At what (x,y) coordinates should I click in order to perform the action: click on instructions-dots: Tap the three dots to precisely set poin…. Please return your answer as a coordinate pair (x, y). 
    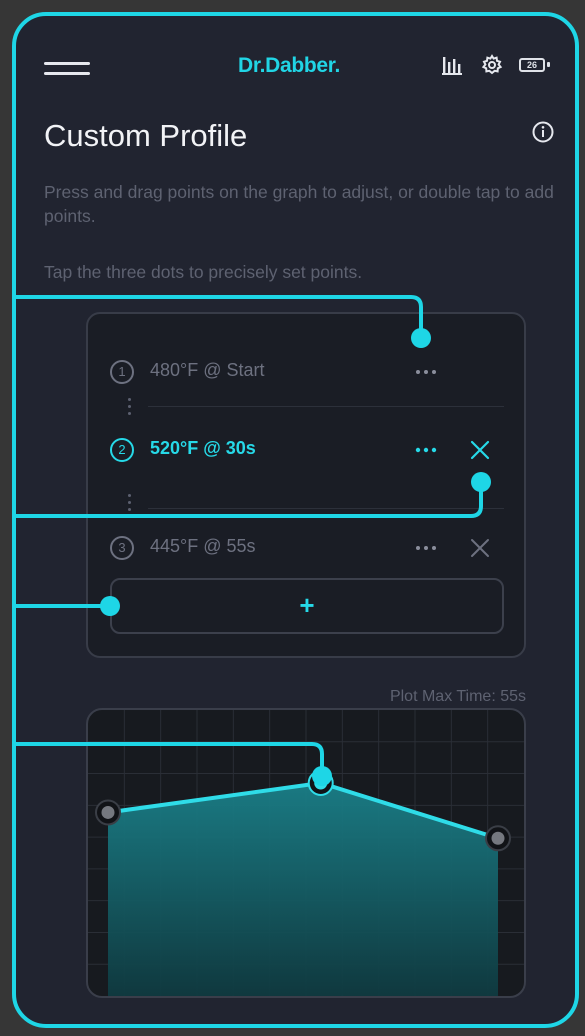
    Looking at the image, I should click on (203, 272).